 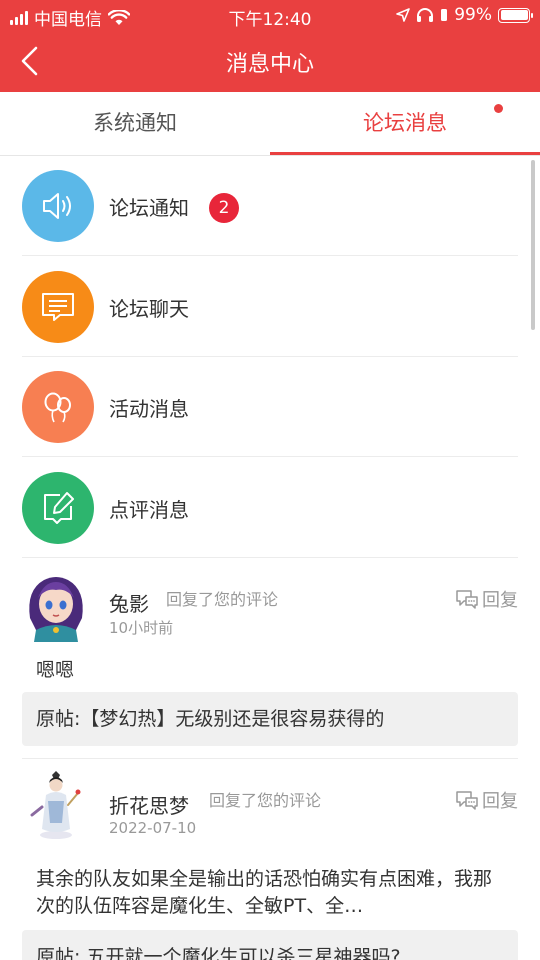 I want to click on speaker-icon, so click(x=57, y=206).